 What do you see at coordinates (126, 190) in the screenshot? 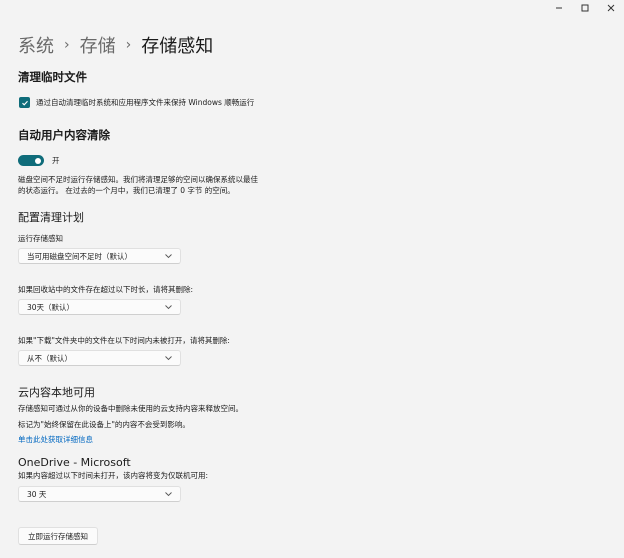
I see `auto-cleanup-description-line2: 的状态运行。 在过去的一个月中，我们已清理了 0 字节 的空间。` at bounding box center [126, 190].